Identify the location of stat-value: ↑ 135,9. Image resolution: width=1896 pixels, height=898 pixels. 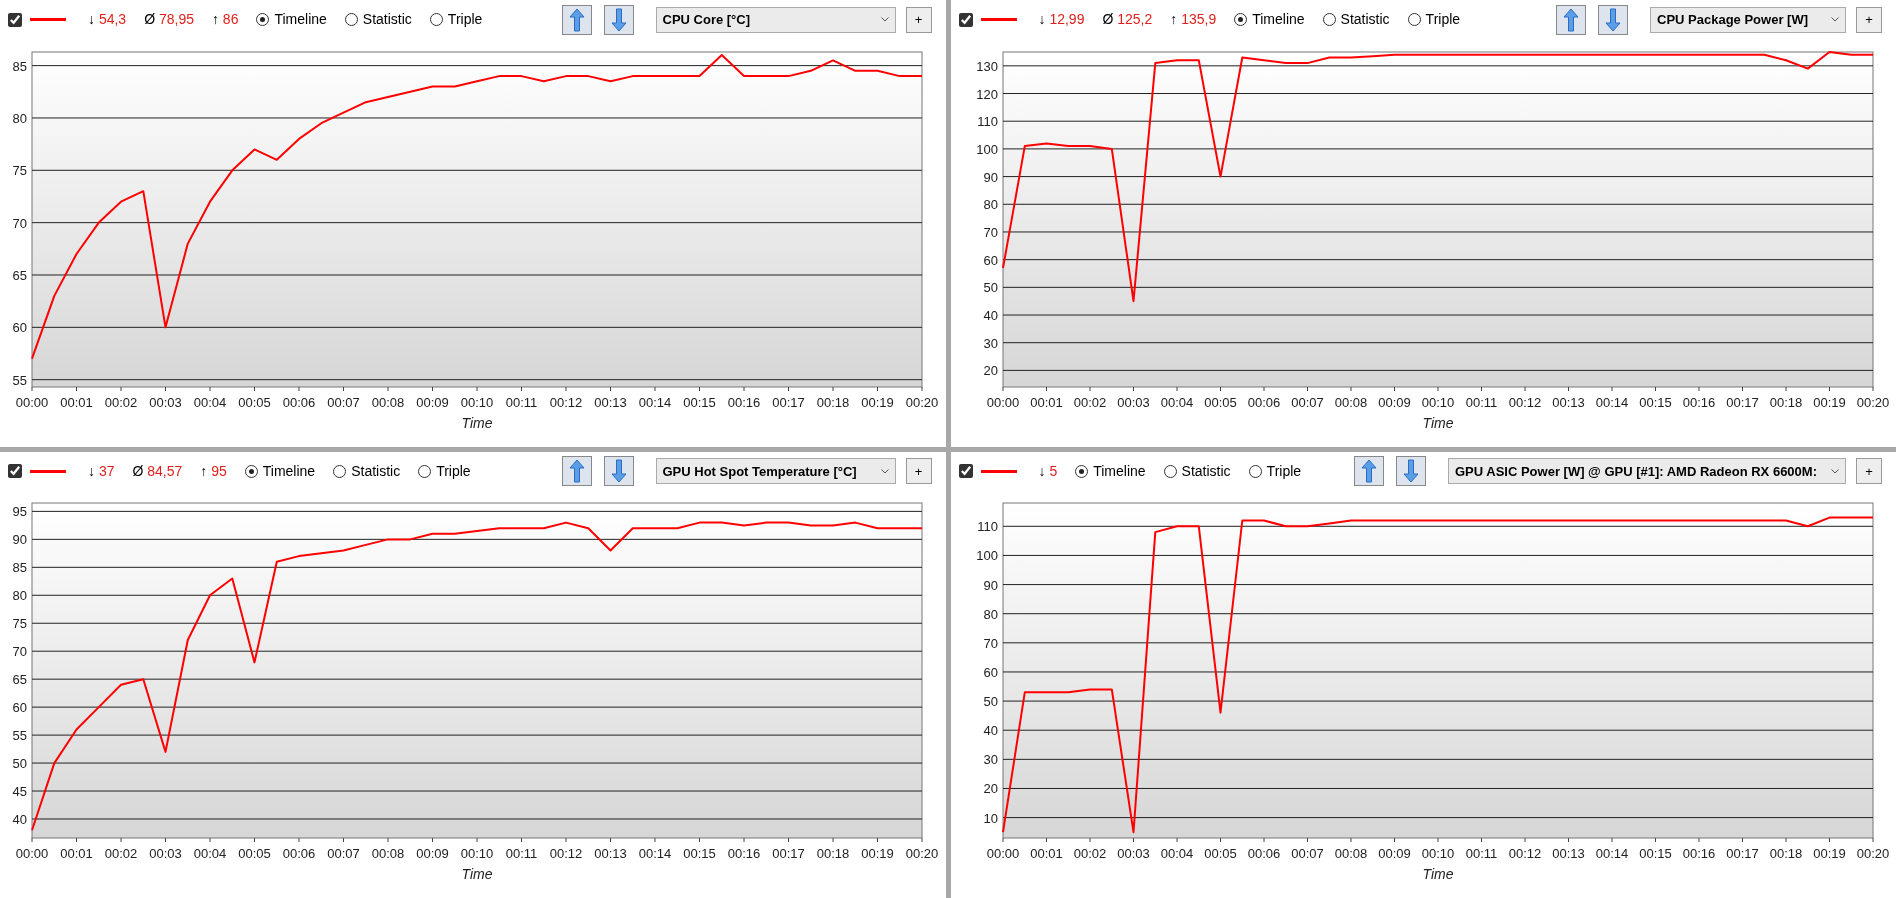
(1193, 20).